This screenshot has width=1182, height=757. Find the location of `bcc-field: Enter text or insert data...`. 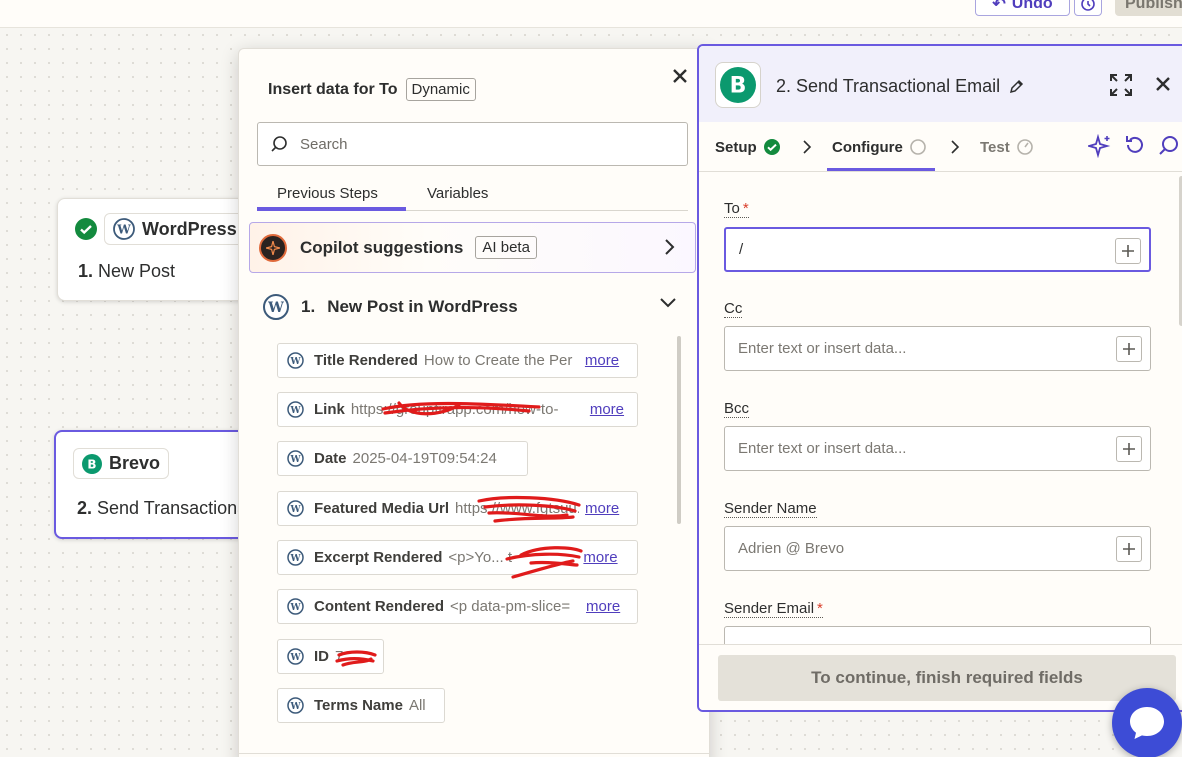

bcc-field: Enter text or insert data... is located at coordinates (937, 448).